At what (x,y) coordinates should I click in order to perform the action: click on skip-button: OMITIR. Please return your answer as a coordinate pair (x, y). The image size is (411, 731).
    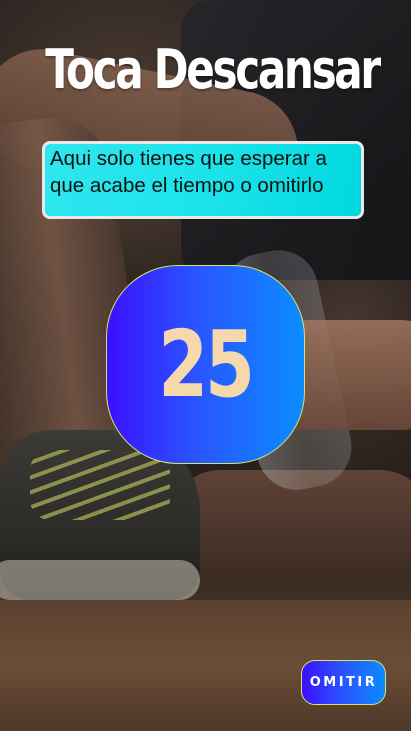
    Looking at the image, I should click on (343, 682).